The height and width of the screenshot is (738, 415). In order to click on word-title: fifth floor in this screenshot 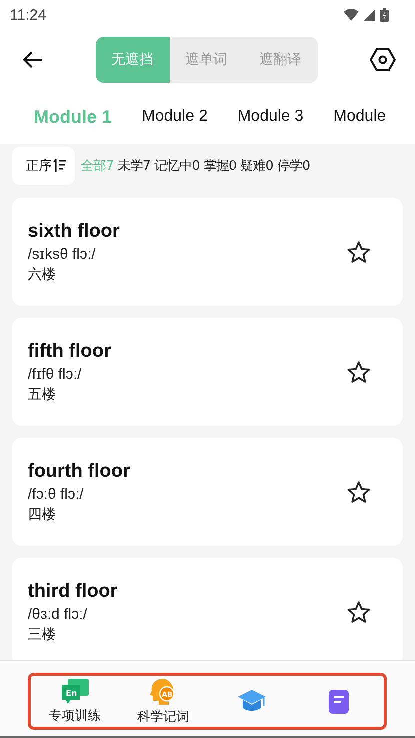, I will do `click(70, 351)`.